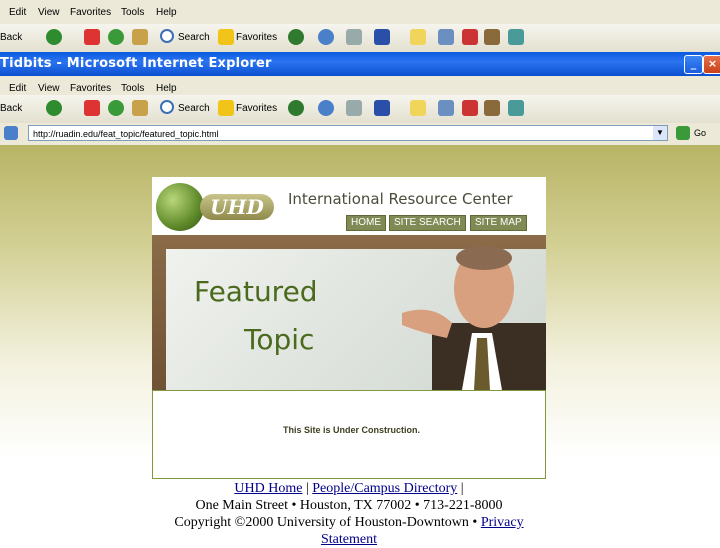 This screenshot has width=720, height=548. What do you see at coordinates (11, 133) in the screenshot?
I see `page-icon` at bounding box center [11, 133].